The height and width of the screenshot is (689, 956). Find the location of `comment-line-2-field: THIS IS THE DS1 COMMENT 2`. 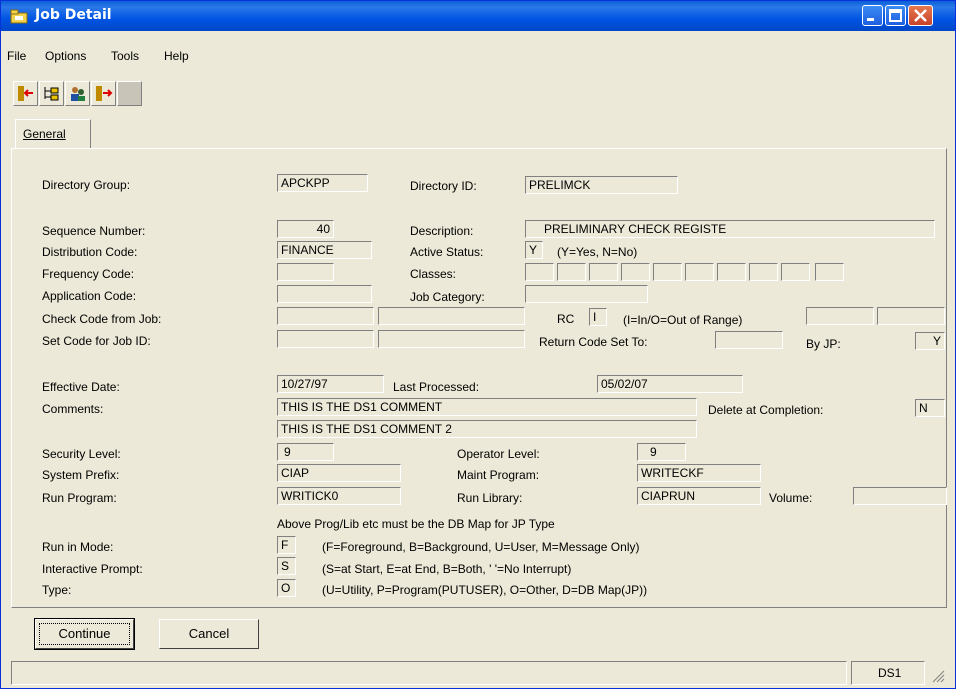

comment-line-2-field: THIS IS THE DS1 COMMENT 2 is located at coordinates (487, 429).